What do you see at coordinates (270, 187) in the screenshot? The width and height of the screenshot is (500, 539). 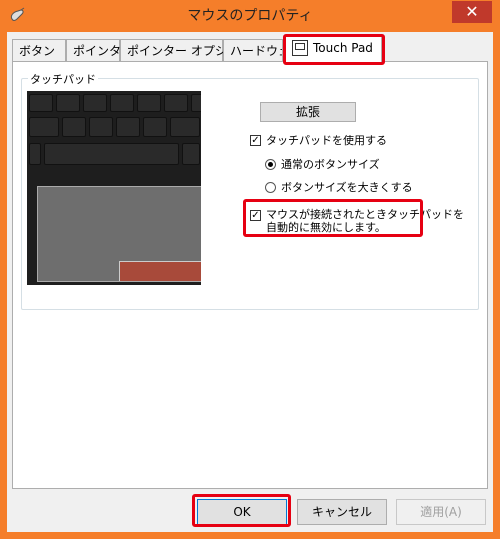 I see `large-button-size-radio` at bounding box center [270, 187].